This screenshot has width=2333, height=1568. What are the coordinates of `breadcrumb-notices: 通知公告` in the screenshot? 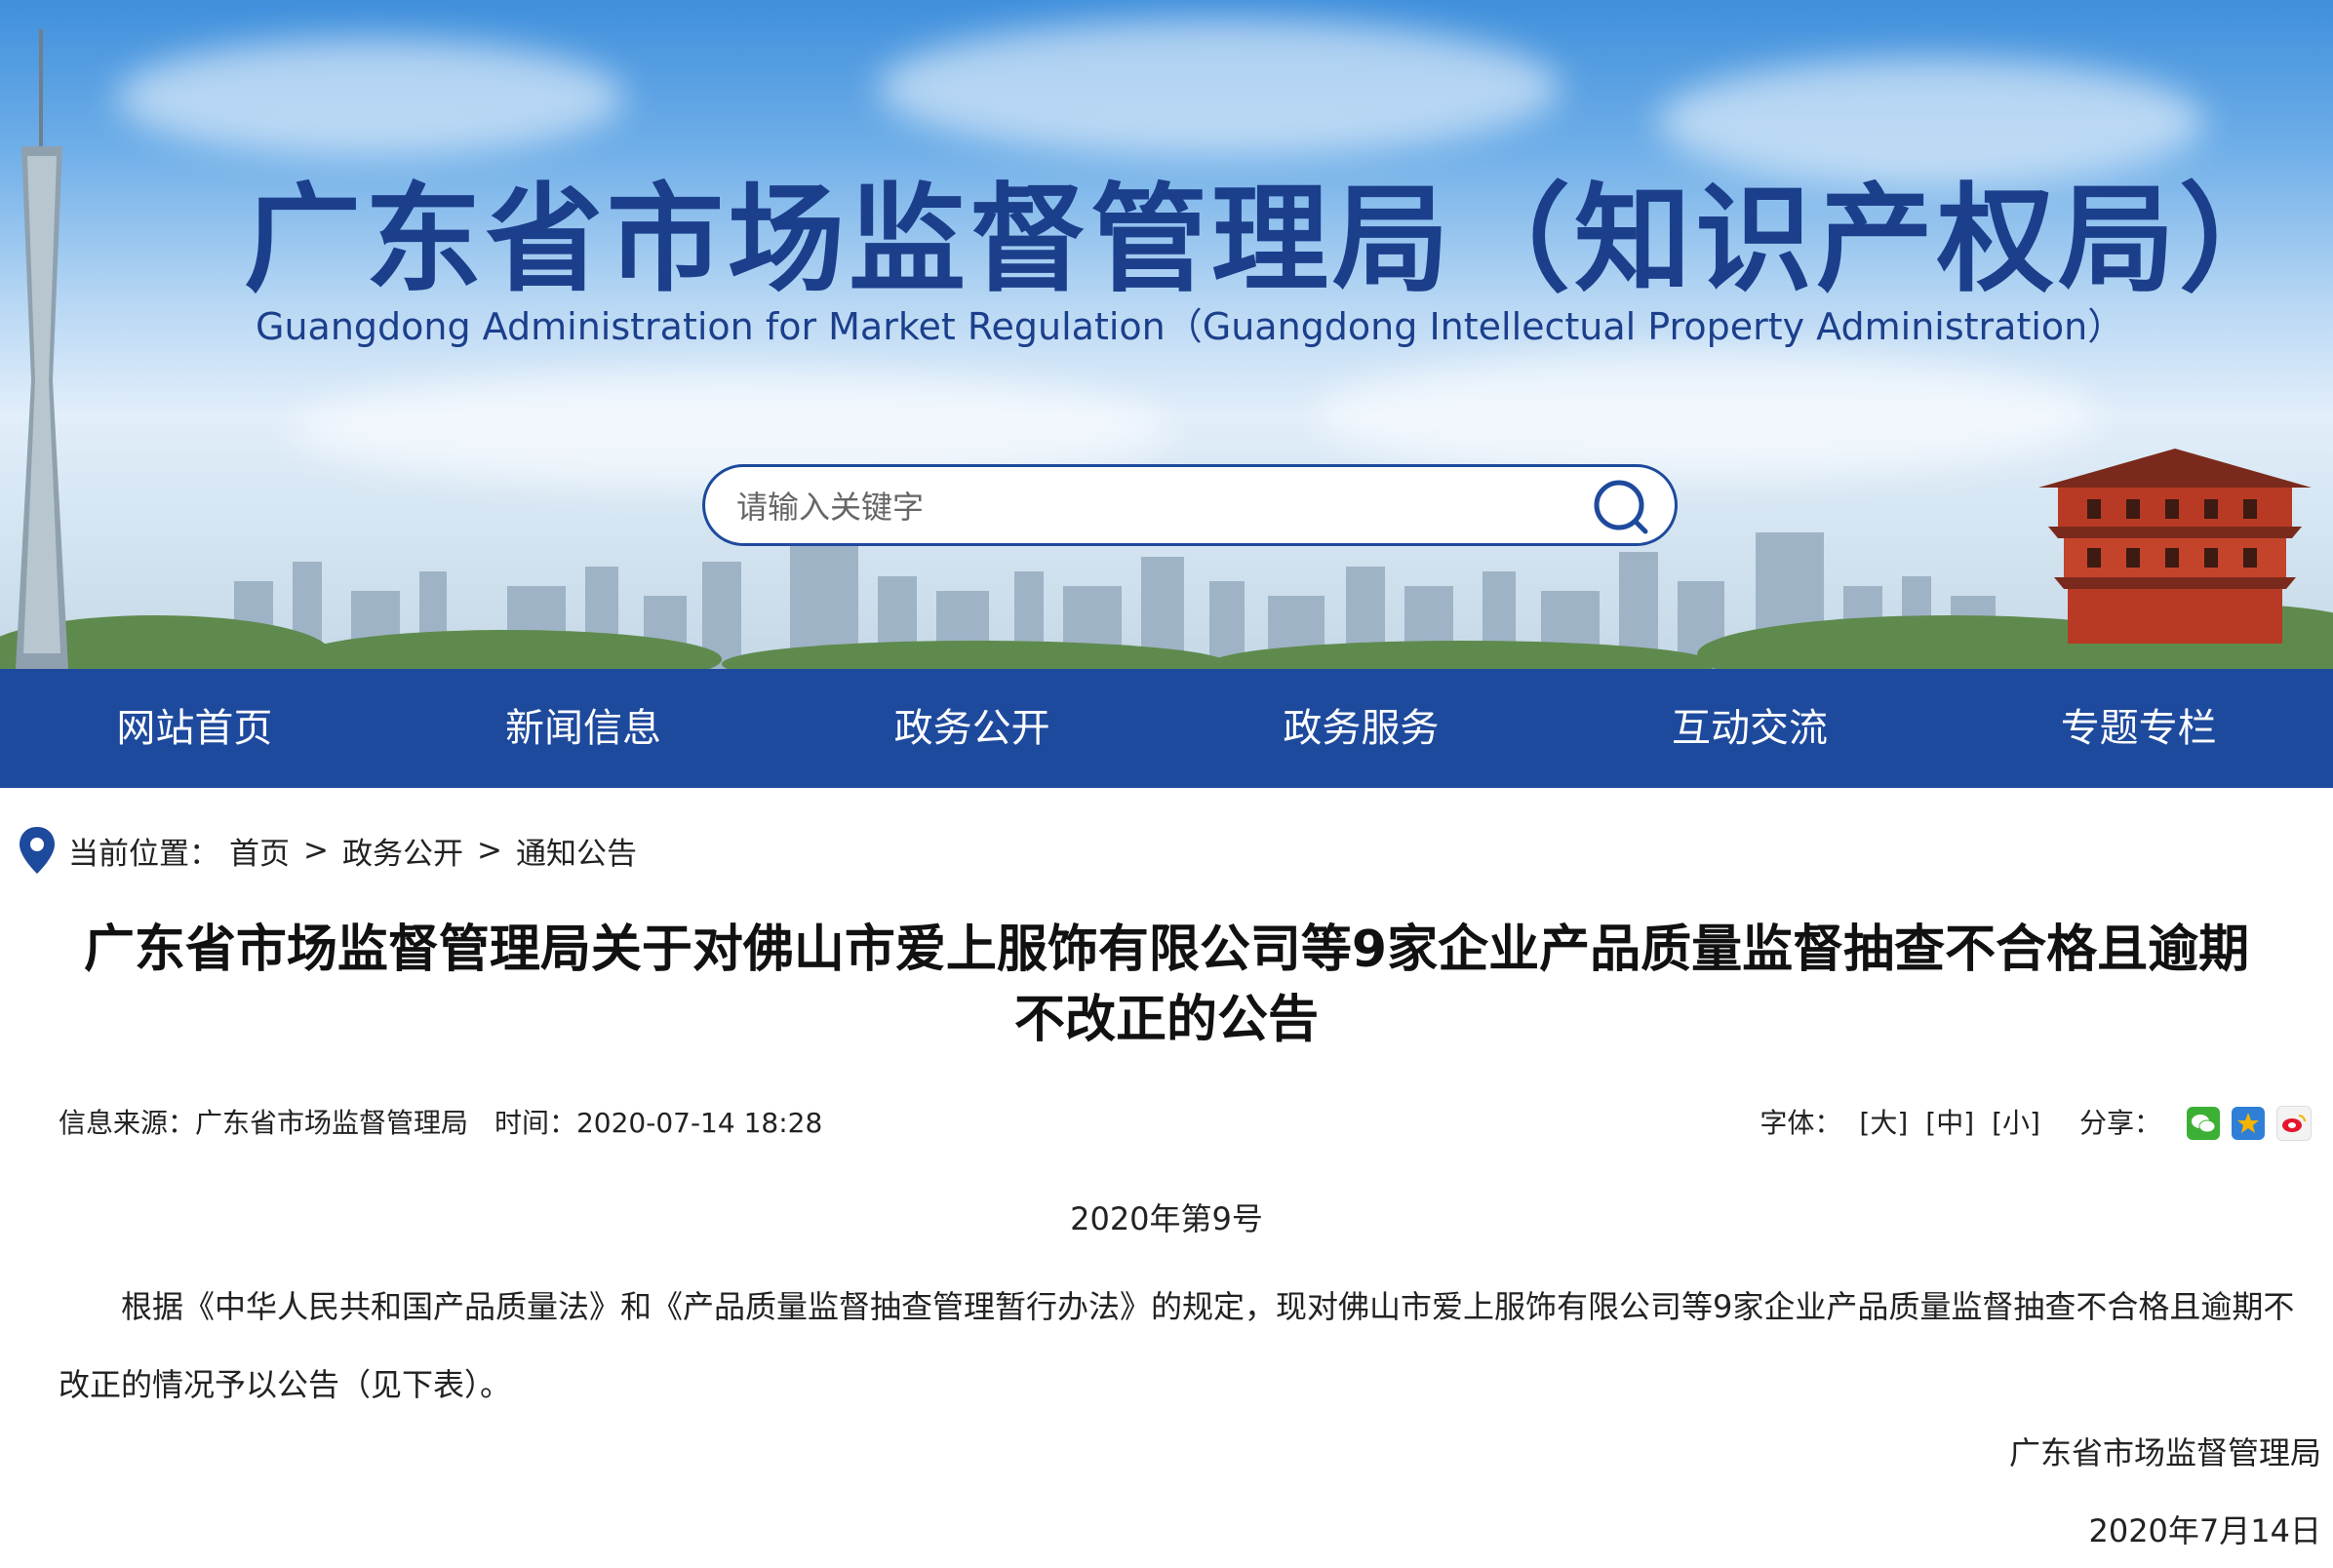 It's located at (576, 851).